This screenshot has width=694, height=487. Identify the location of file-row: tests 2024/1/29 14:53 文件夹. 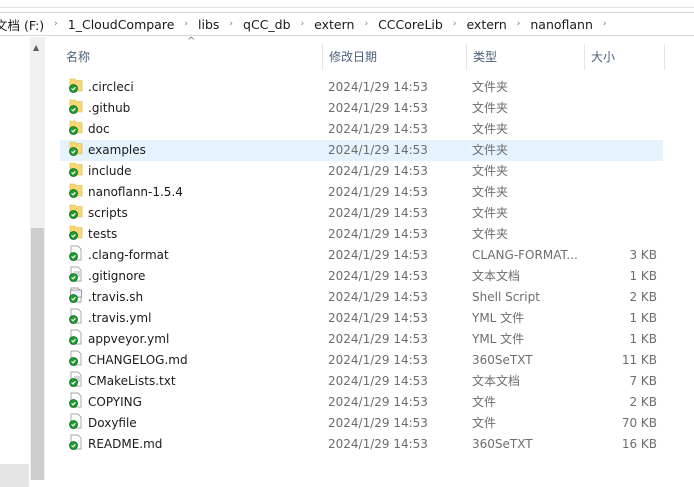
(361, 234).